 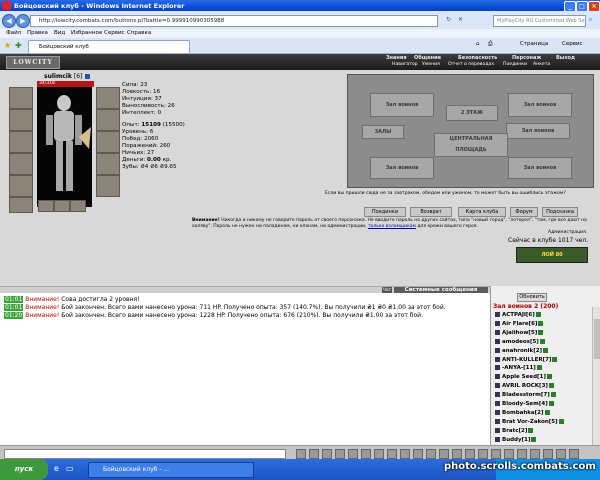 I want to click on tab-game: Бойцовский клуб, so click(x=109, y=46).